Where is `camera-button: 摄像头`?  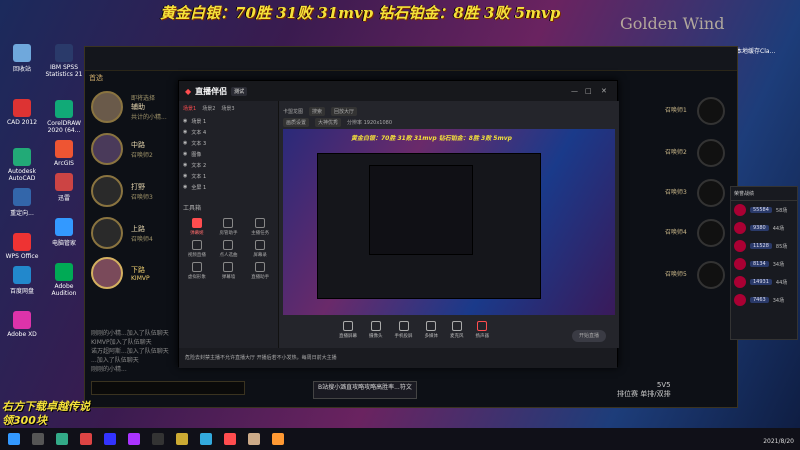
camera-button: 摄像头 is located at coordinates (376, 330).